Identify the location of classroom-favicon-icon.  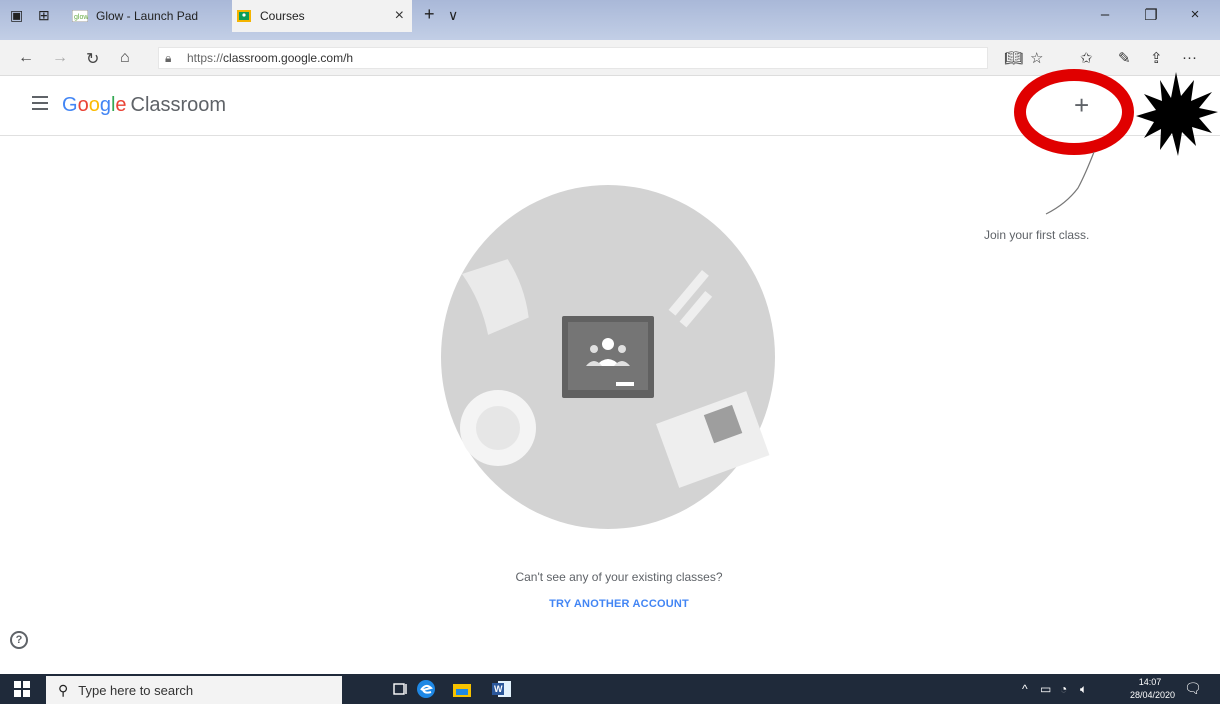
(244, 16).